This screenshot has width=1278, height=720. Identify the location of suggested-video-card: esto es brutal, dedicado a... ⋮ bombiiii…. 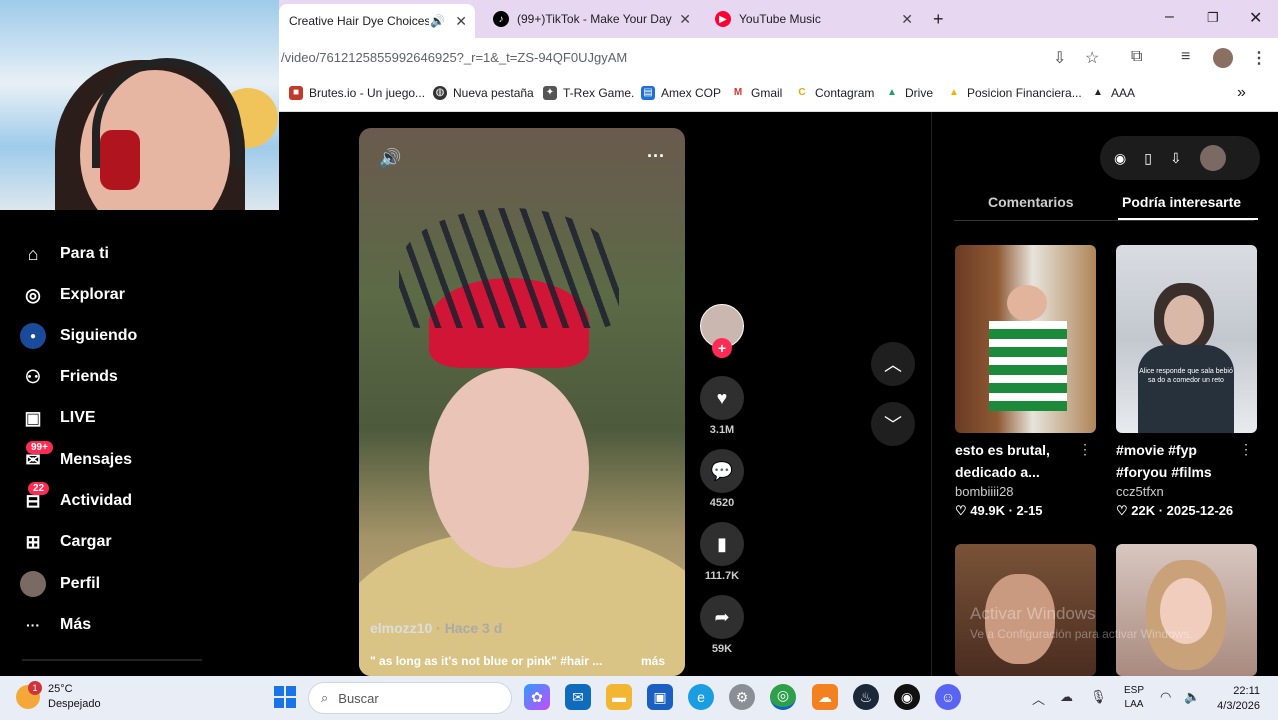
(1025, 382).